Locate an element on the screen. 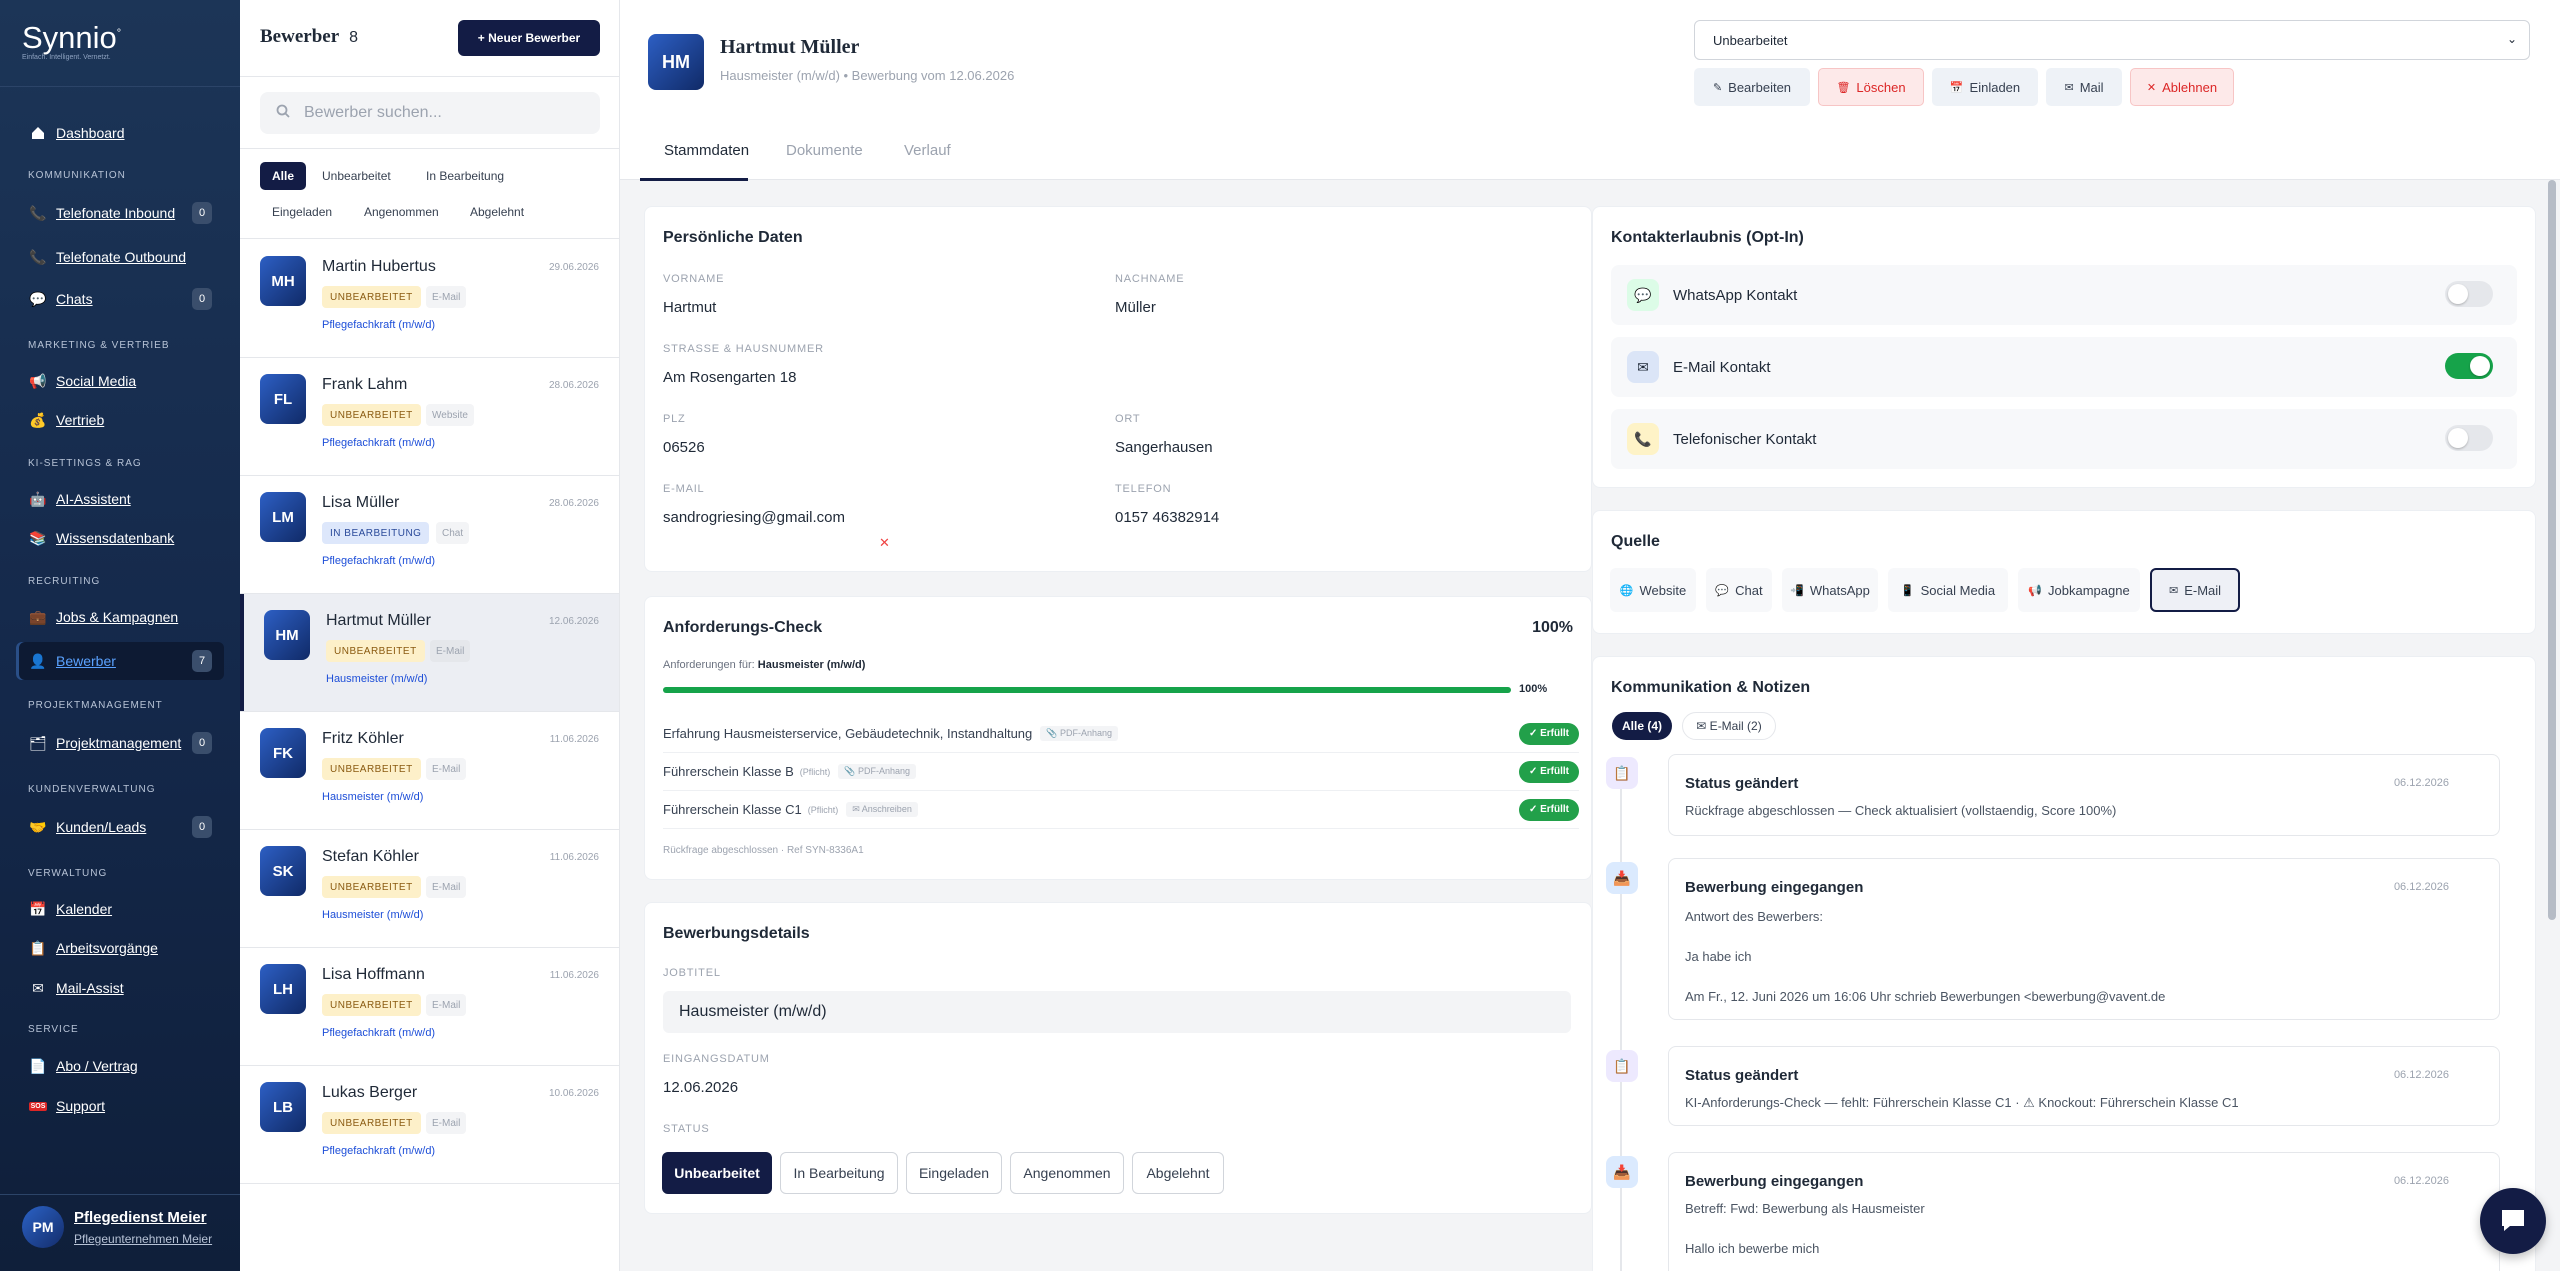 Image resolution: width=2560 pixels, height=1271 pixels. applicant-name: Fritz Köhler is located at coordinates (363, 738).